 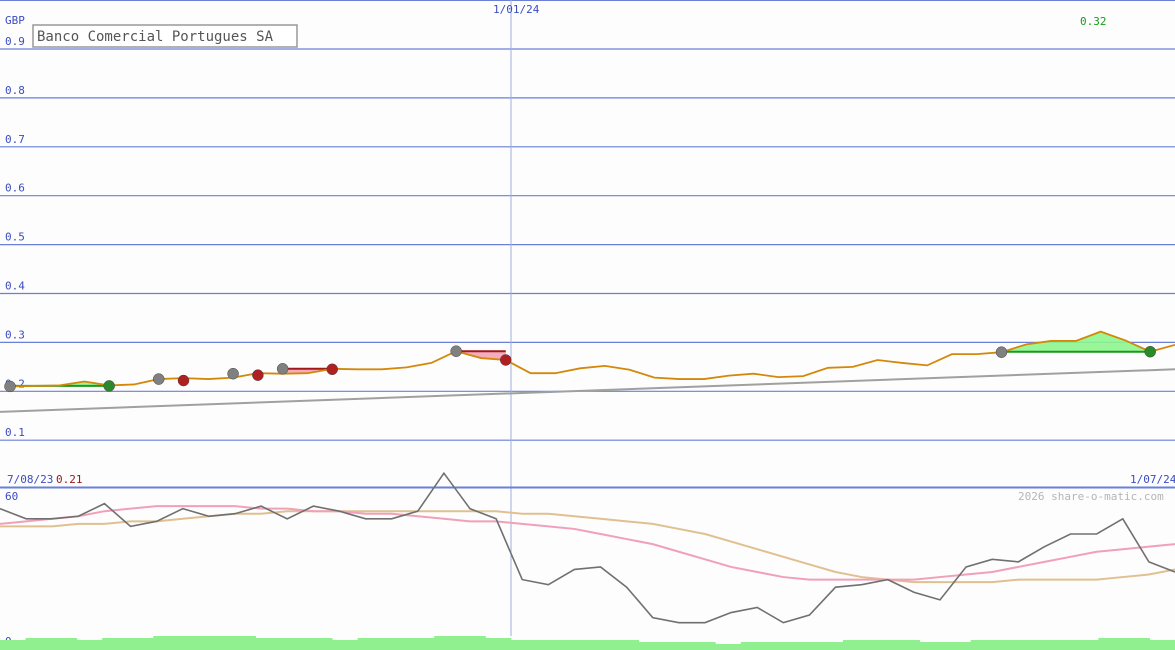 I want to click on price-tick-labels: 0.90.80.70.60.50.40.30.20.1, so click(x=15, y=237).